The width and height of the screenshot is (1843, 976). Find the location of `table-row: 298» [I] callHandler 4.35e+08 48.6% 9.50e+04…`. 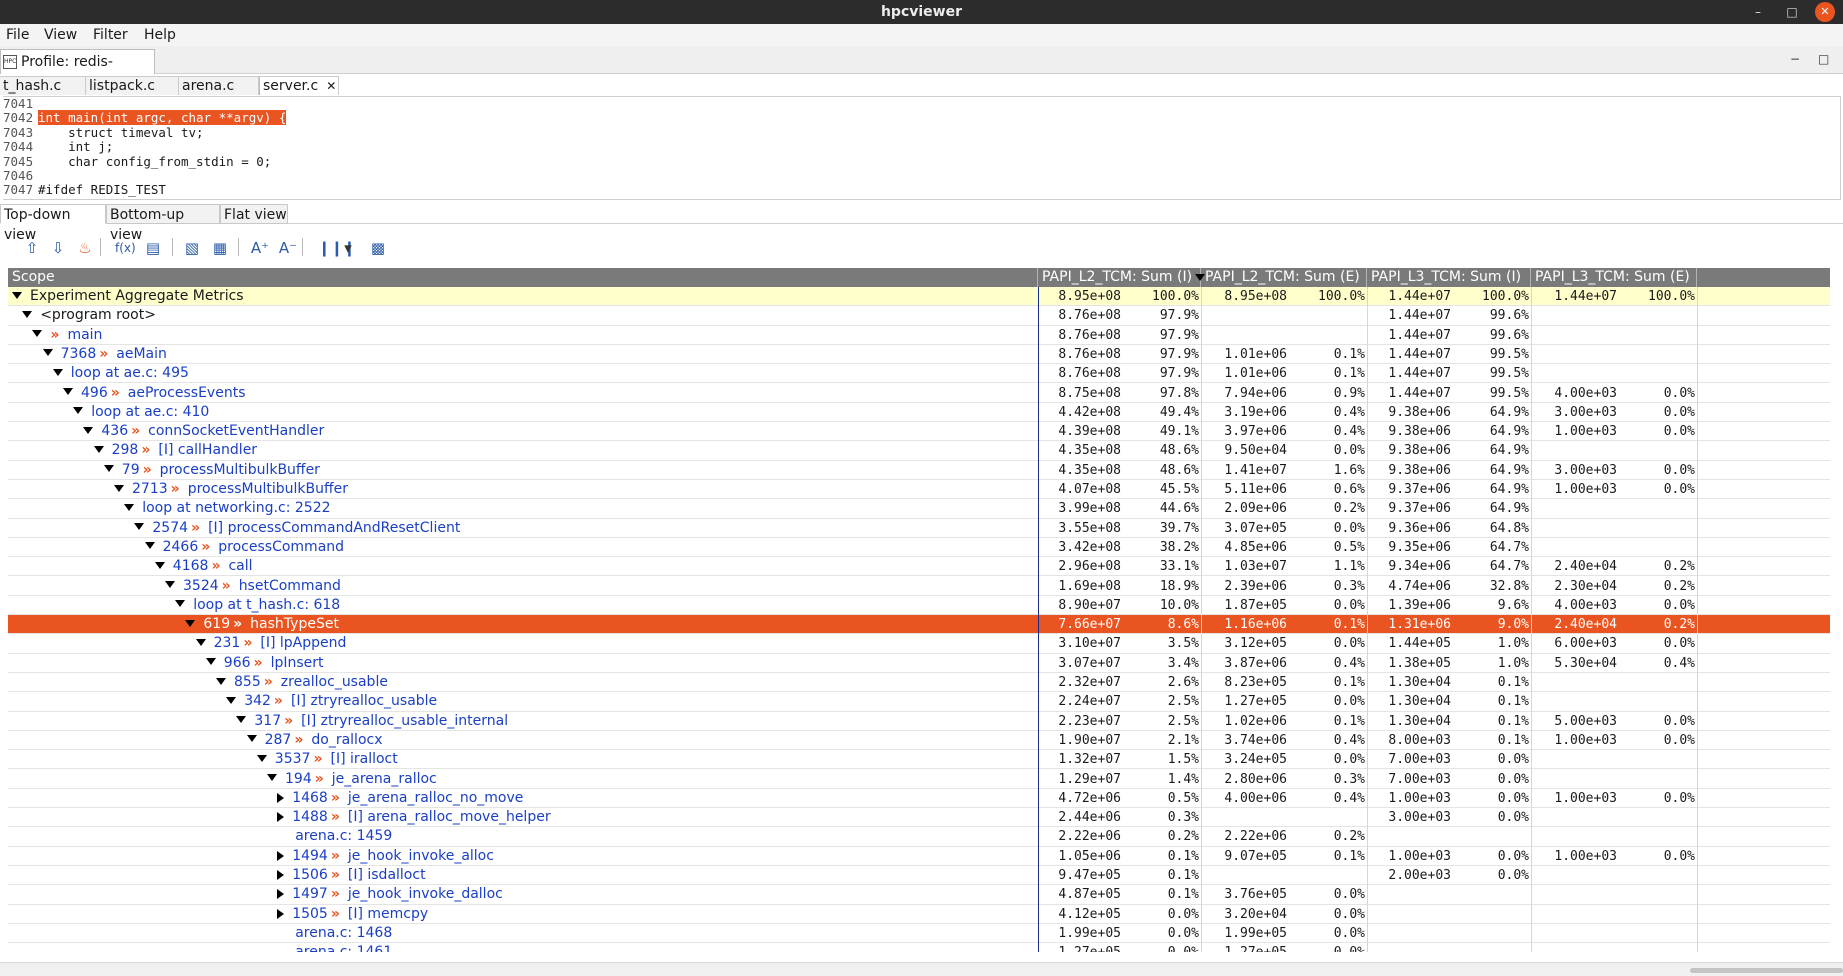

table-row: 298» [I] callHandler 4.35e+08 48.6% 9.50e+04… is located at coordinates (919, 451).